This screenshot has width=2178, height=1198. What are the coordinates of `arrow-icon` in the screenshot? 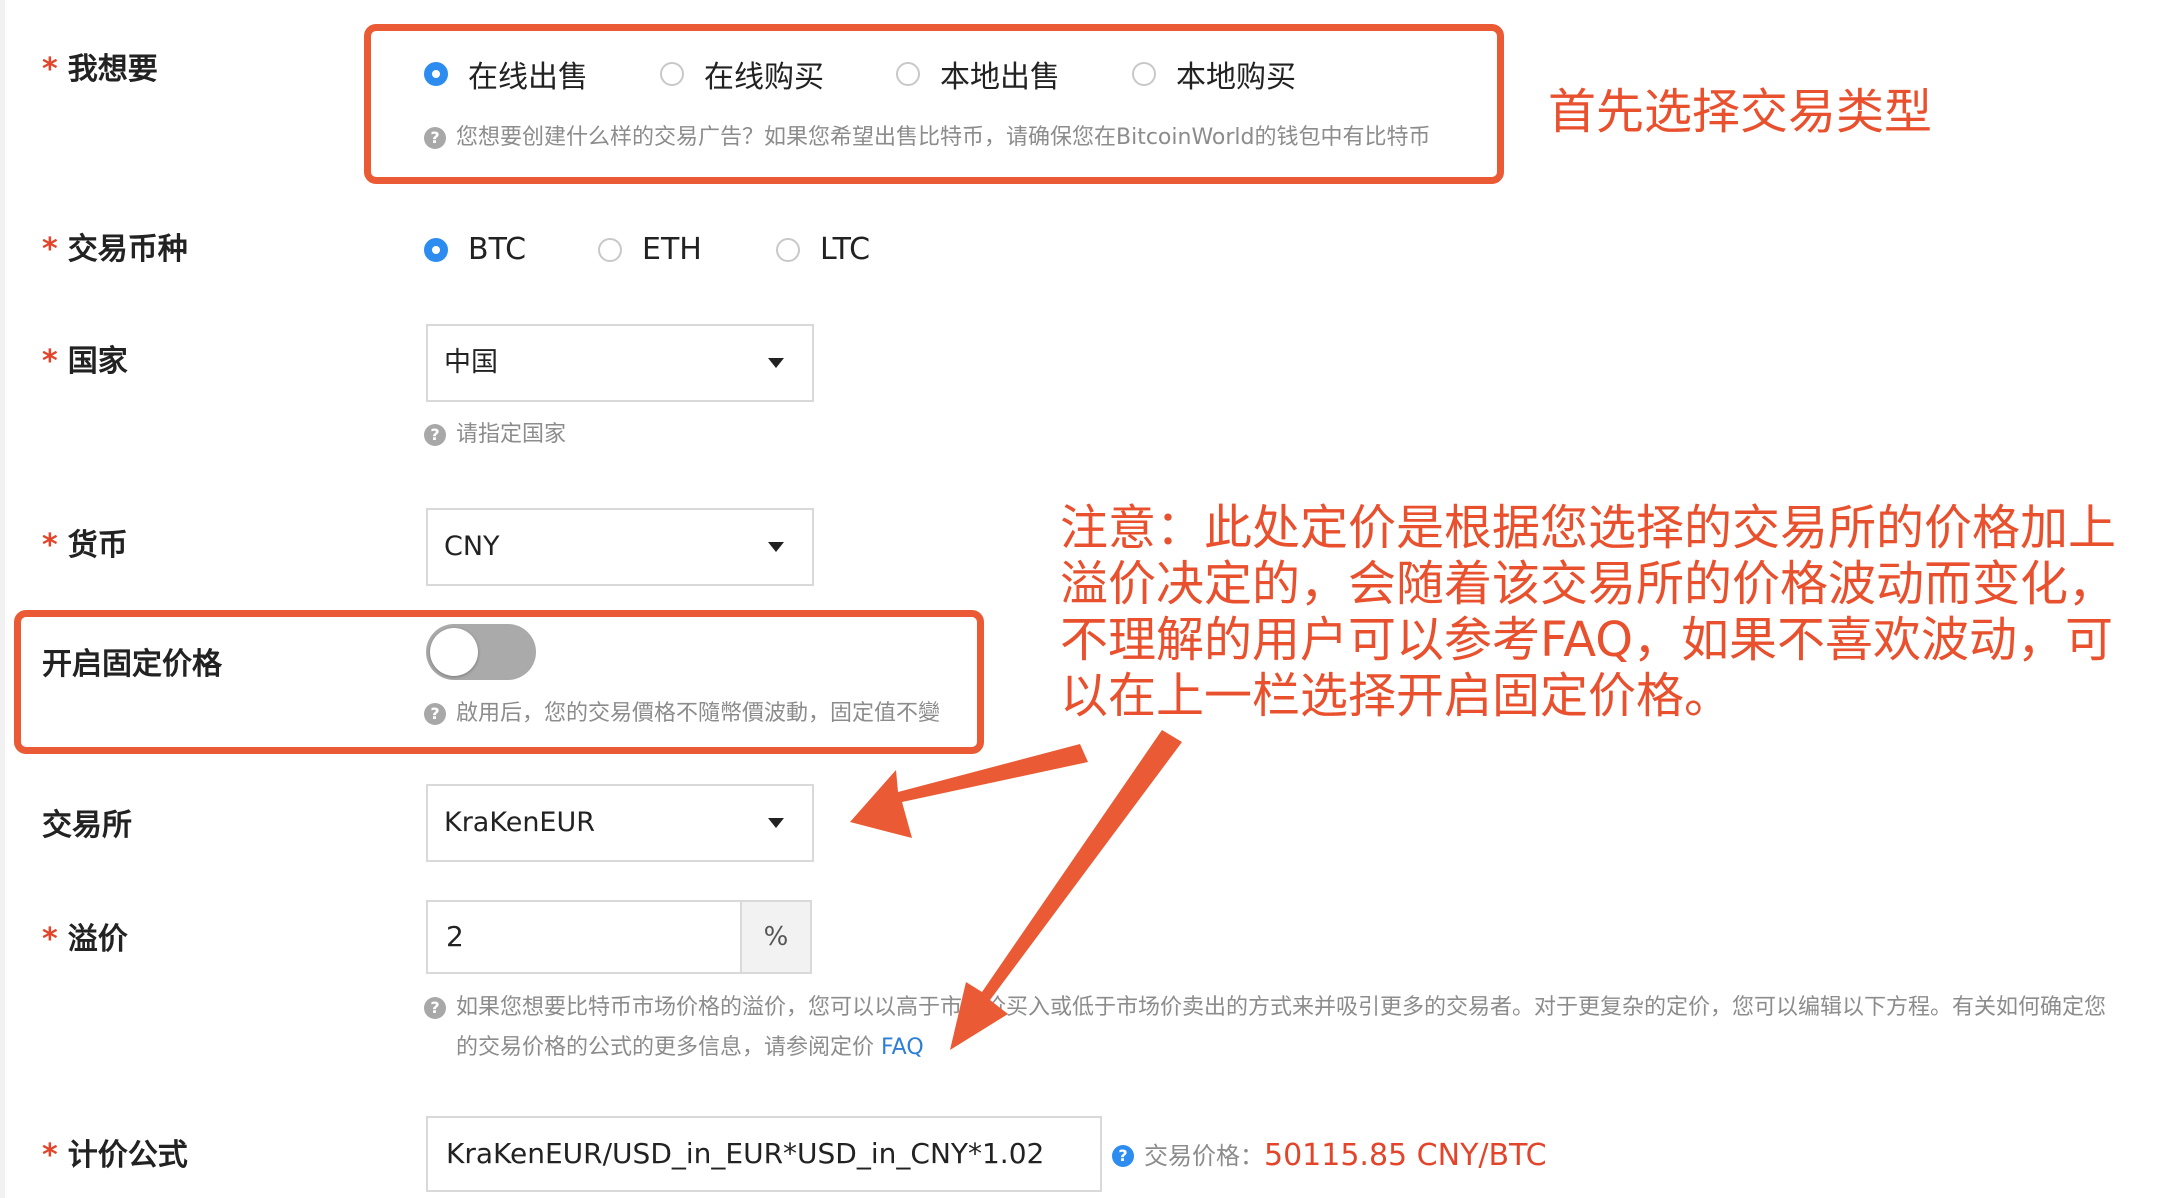 It's located at (1016, 890).